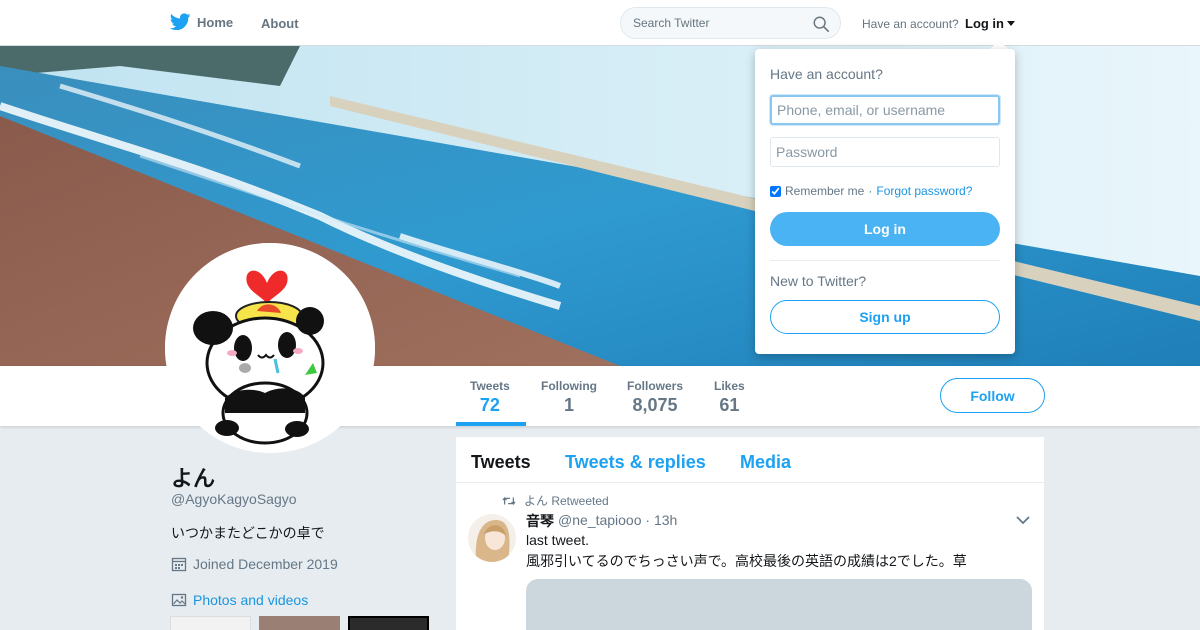  I want to click on password-field, so click(885, 152).